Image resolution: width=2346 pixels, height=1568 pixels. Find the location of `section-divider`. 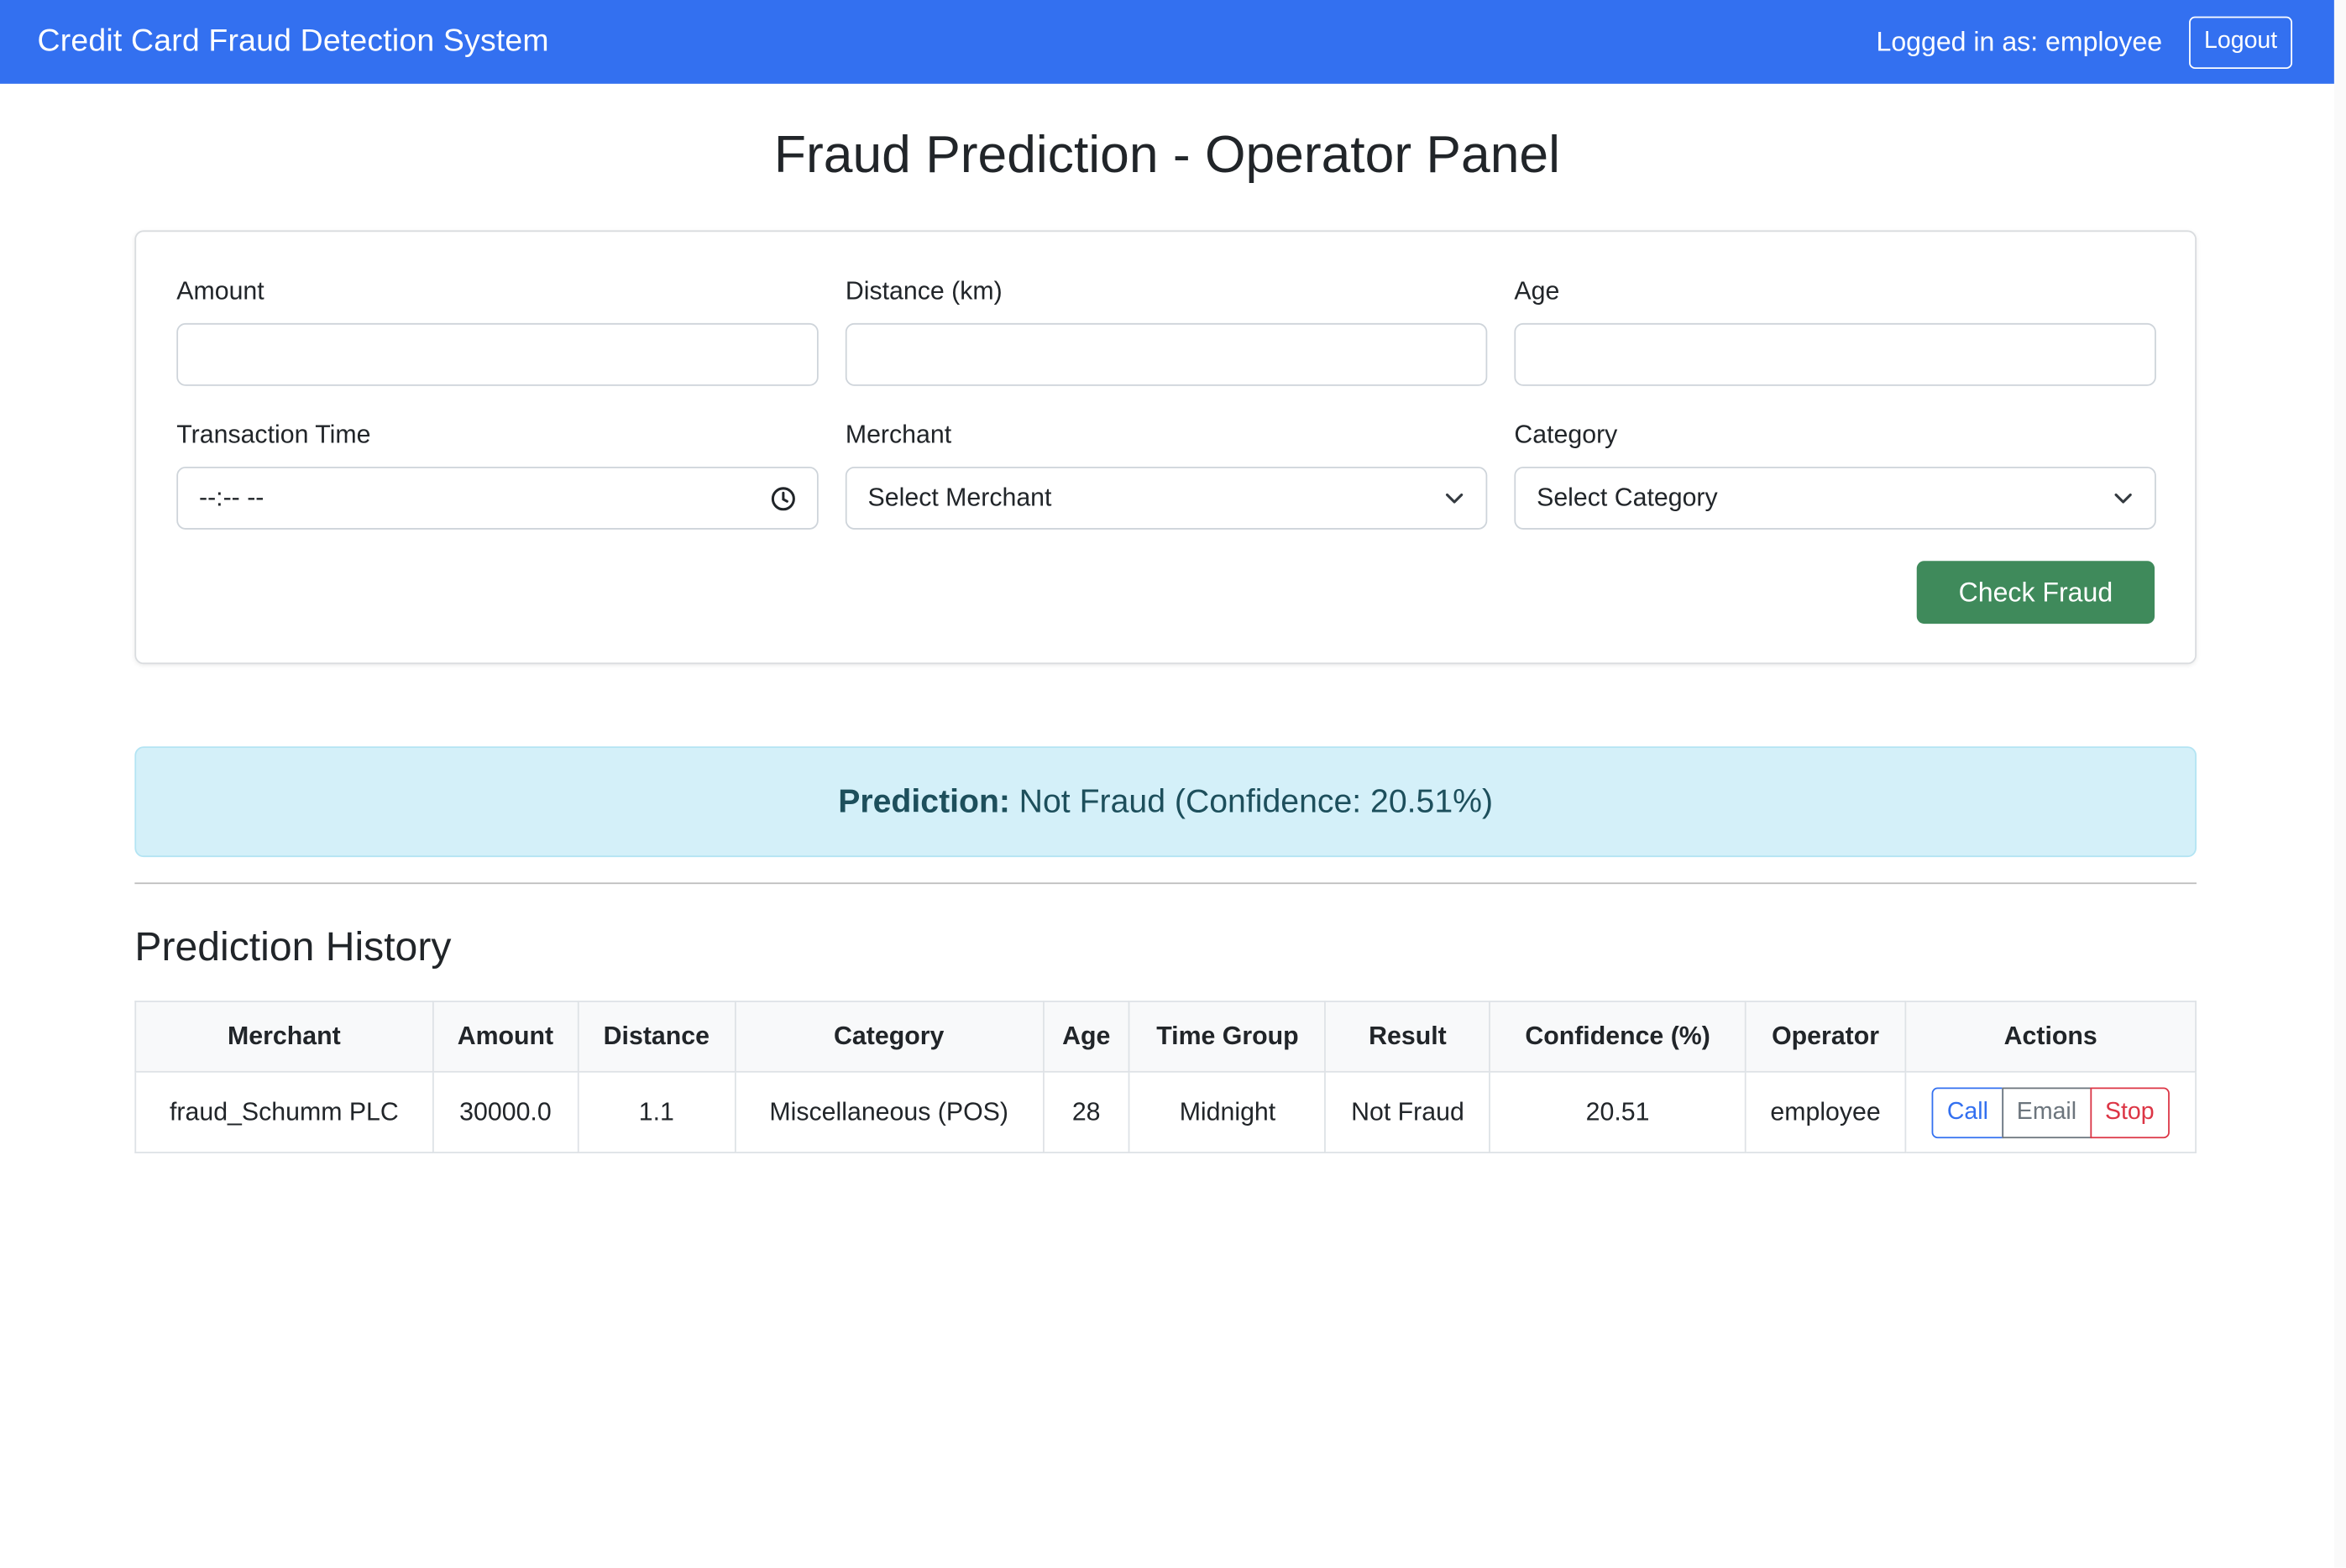

section-divider is located at coordinates (1166, 883).